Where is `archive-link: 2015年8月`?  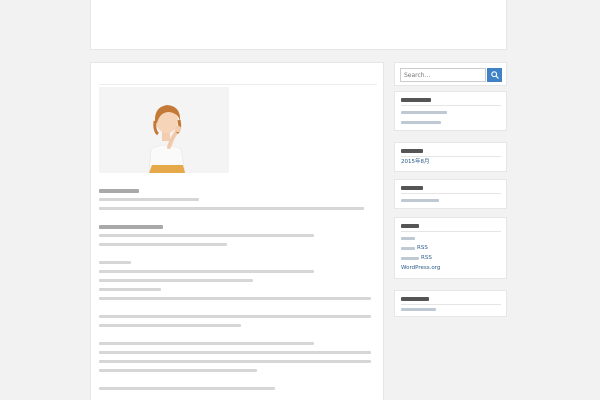 archive-link: 2015年8月 is located at coordinates (415, 162).